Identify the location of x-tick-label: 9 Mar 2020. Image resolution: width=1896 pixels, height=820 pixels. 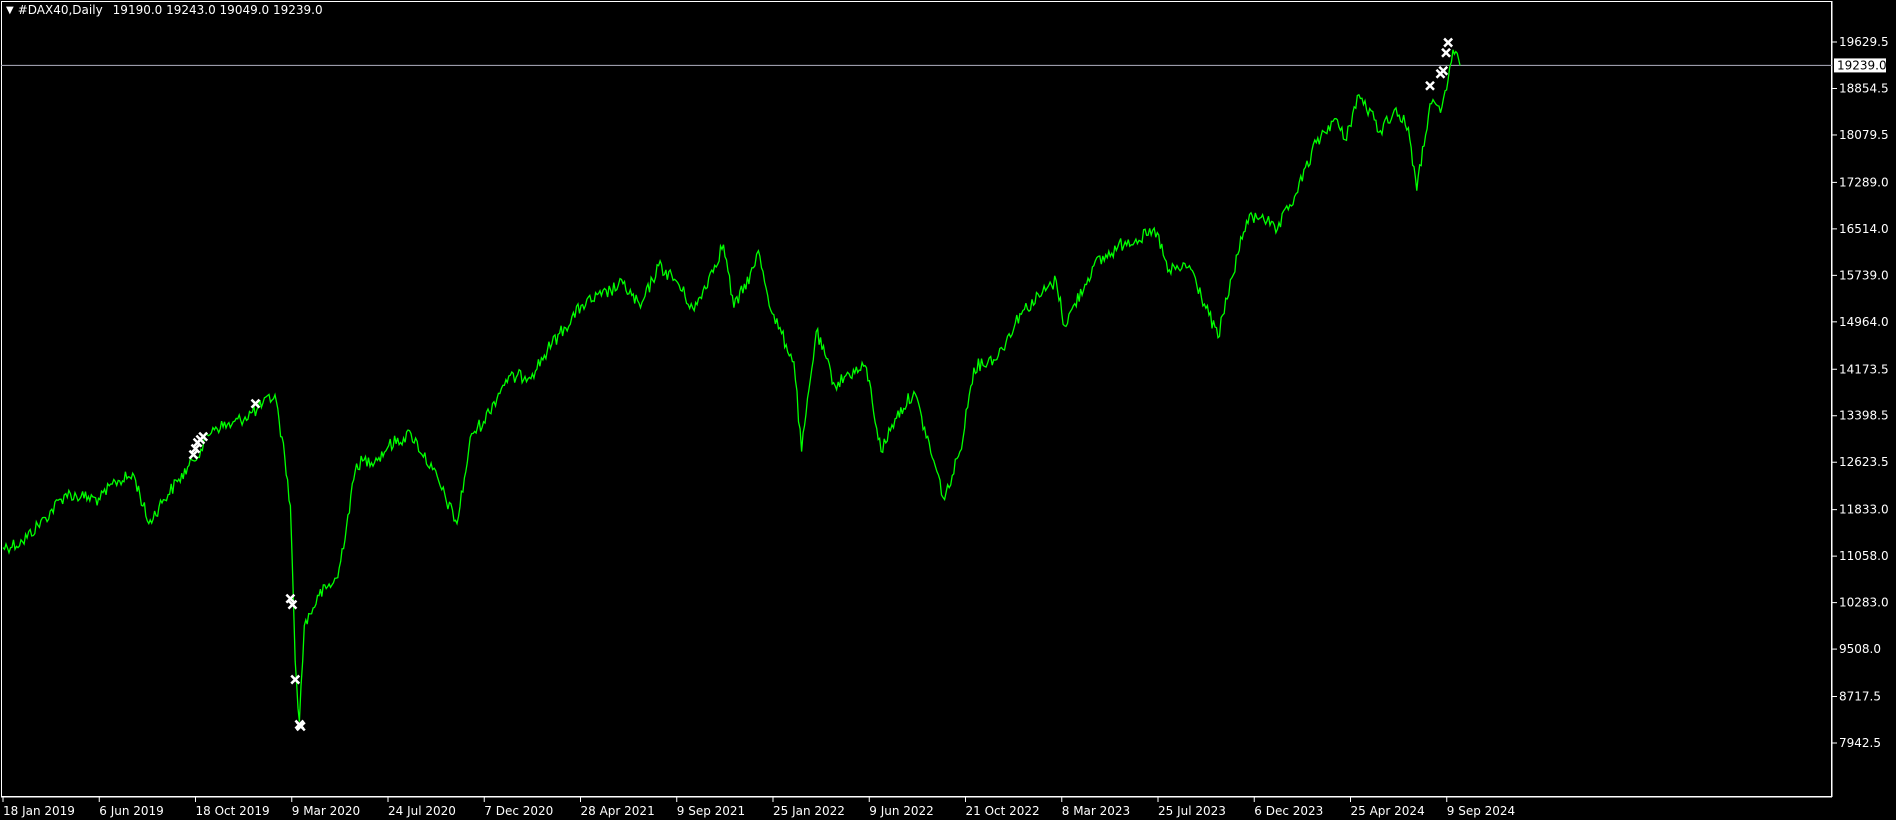
(326, 811).